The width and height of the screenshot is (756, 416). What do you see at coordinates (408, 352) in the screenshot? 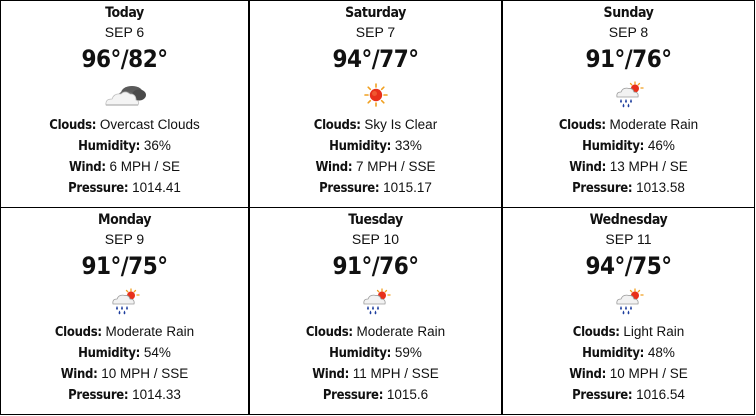
I see `humidity-value: 59%` at bounding box center [408, 352].